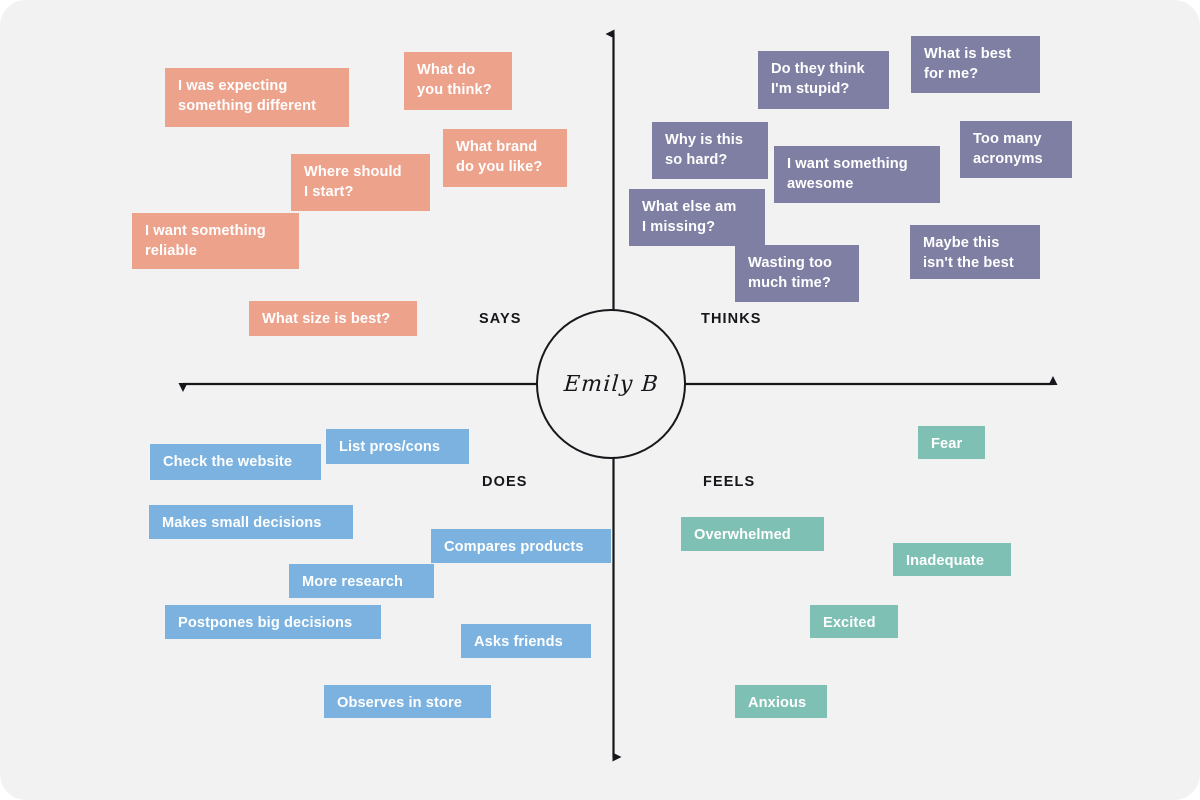 This screenshot has width=1200, height=800. I want to click on quadrant-label-feels: FEELS, so click(729, 482).